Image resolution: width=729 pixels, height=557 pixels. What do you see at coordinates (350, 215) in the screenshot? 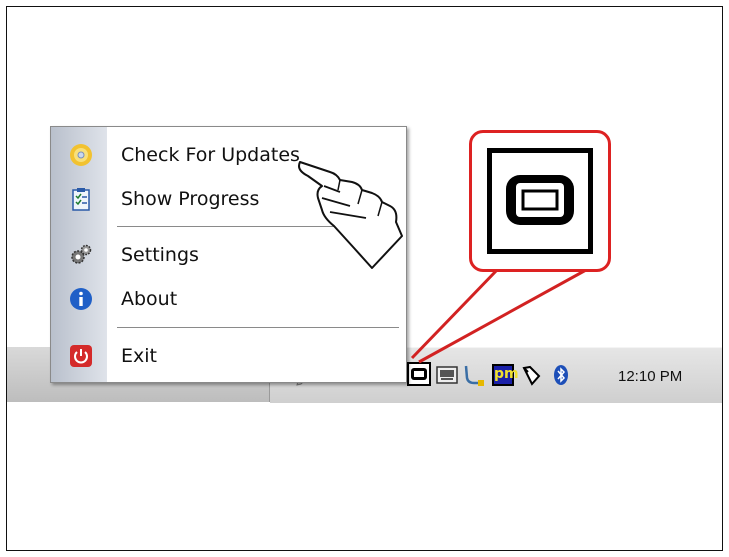
I see `pointing-hand-icon` at bounding box center [350, 215].